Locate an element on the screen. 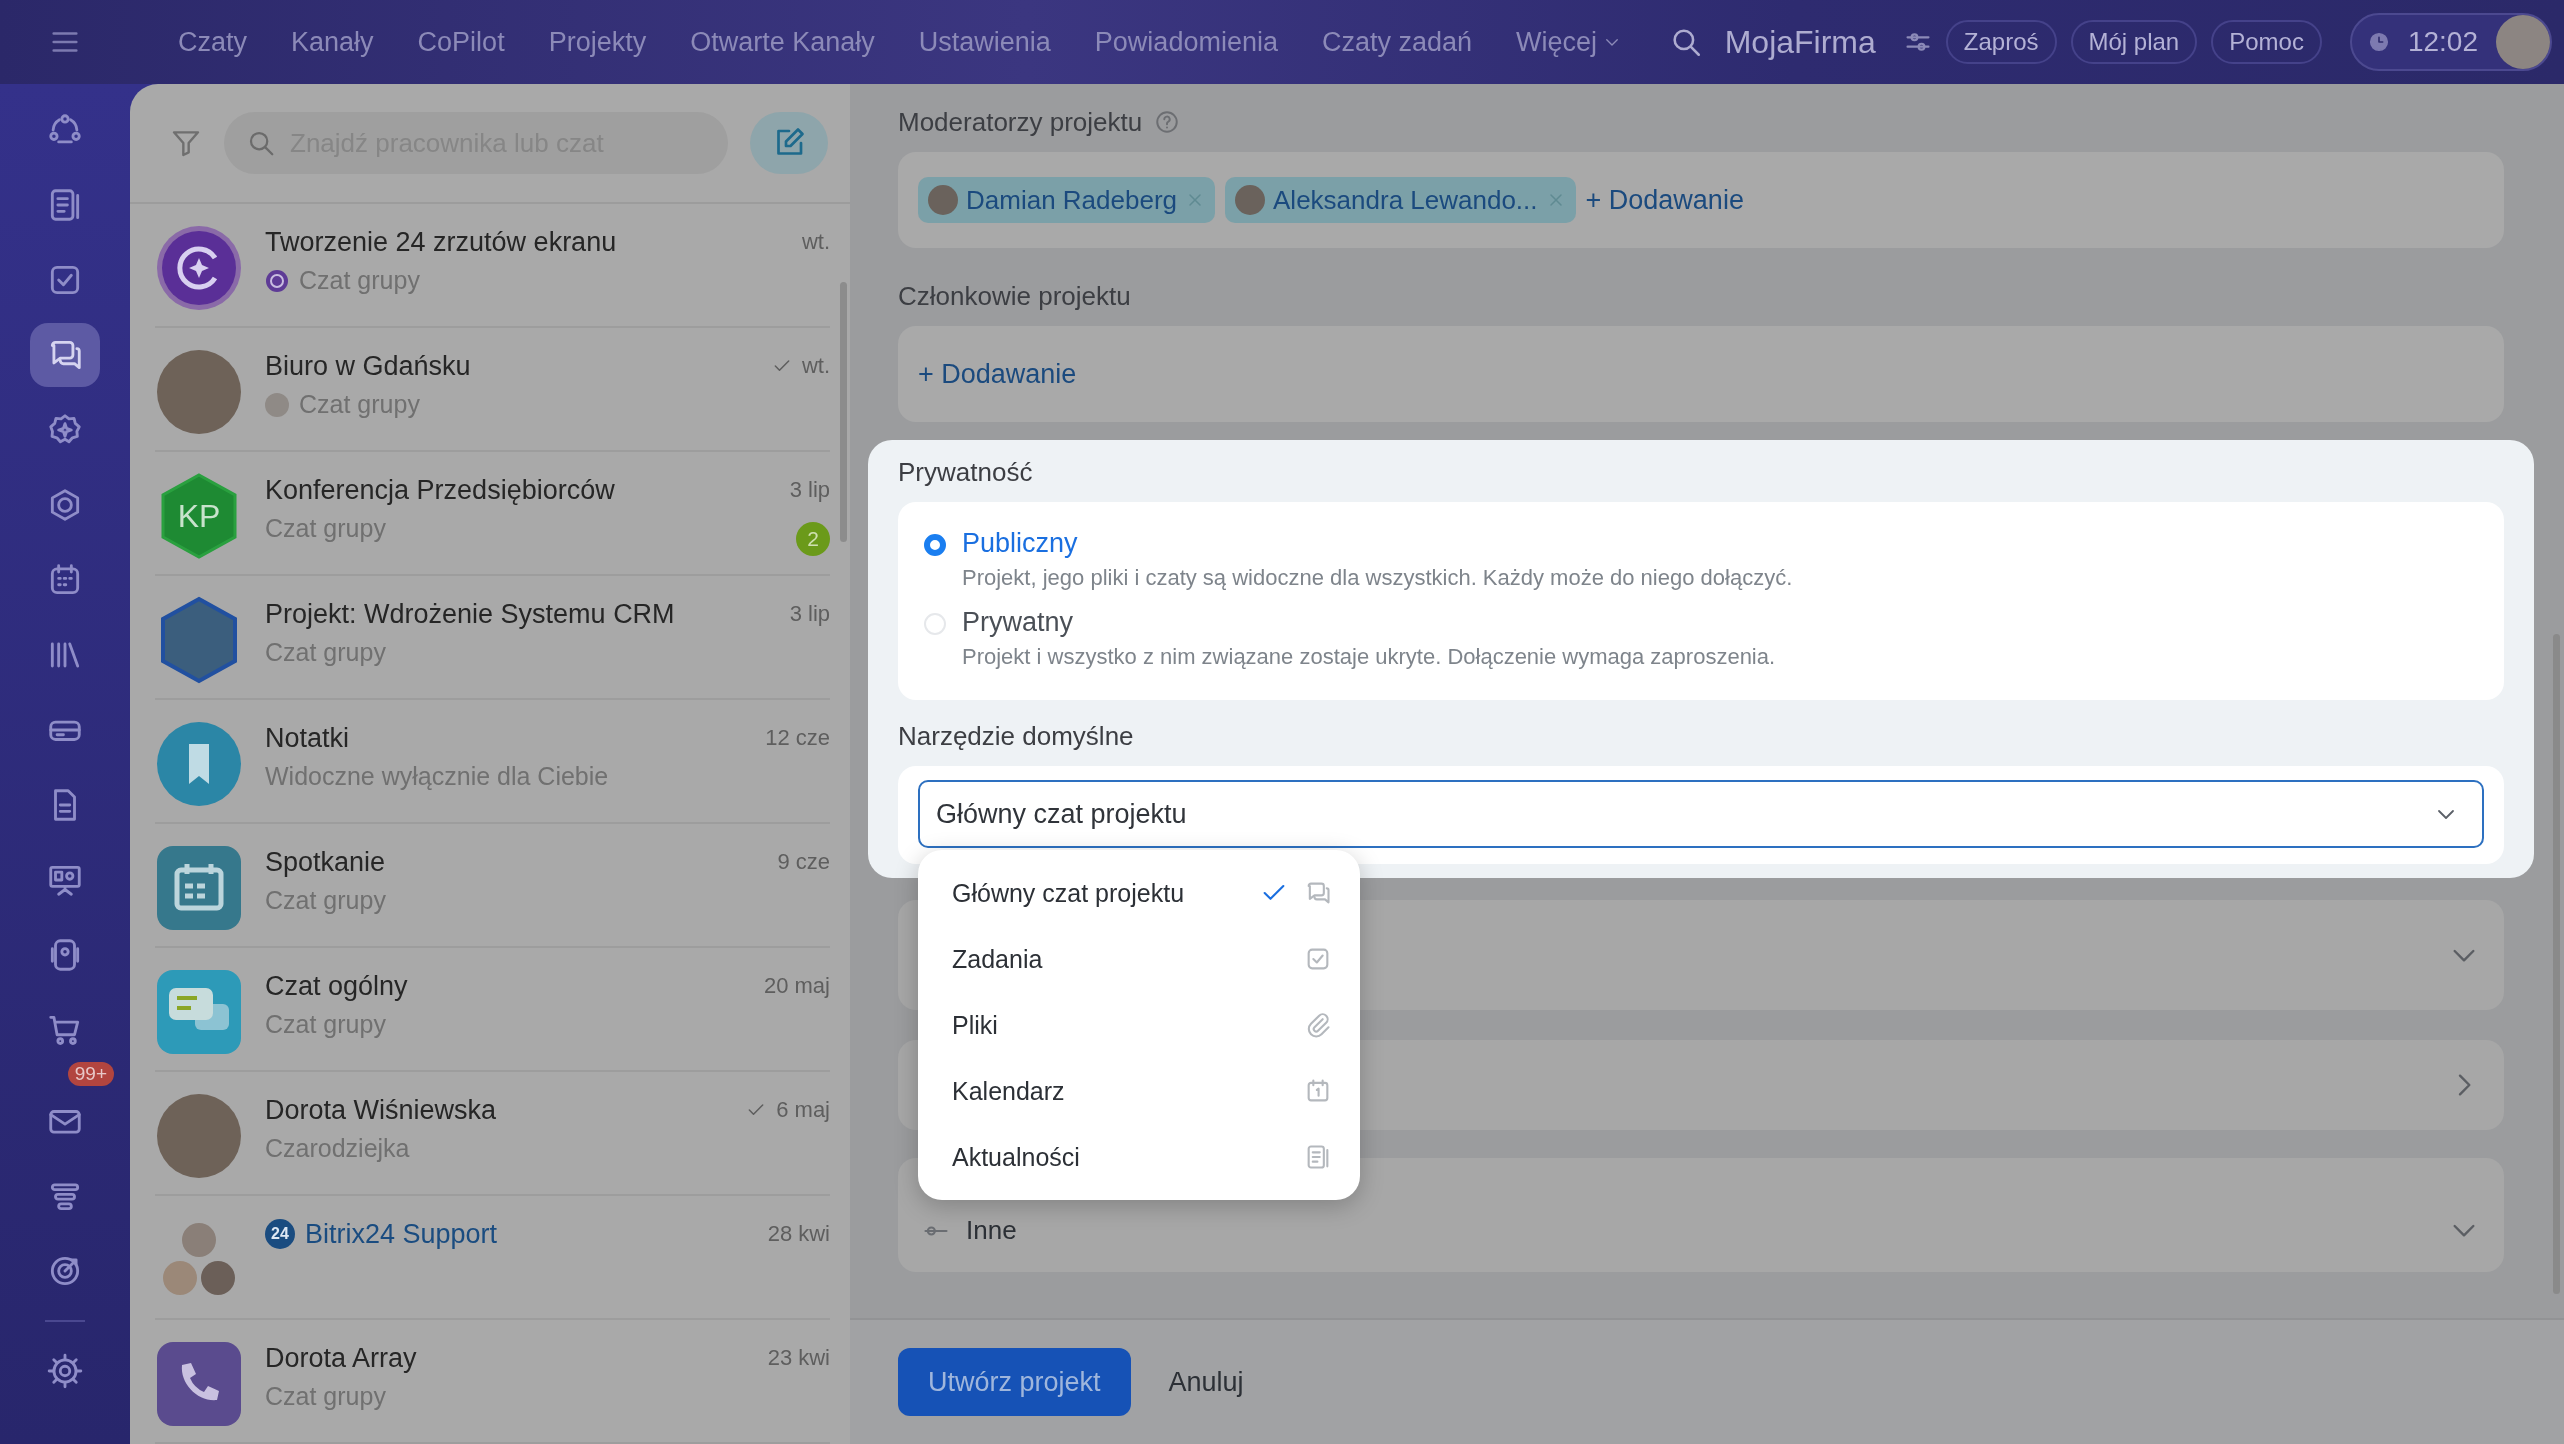  chat-date: 23 kwi is located at coordinates (798, 1358).